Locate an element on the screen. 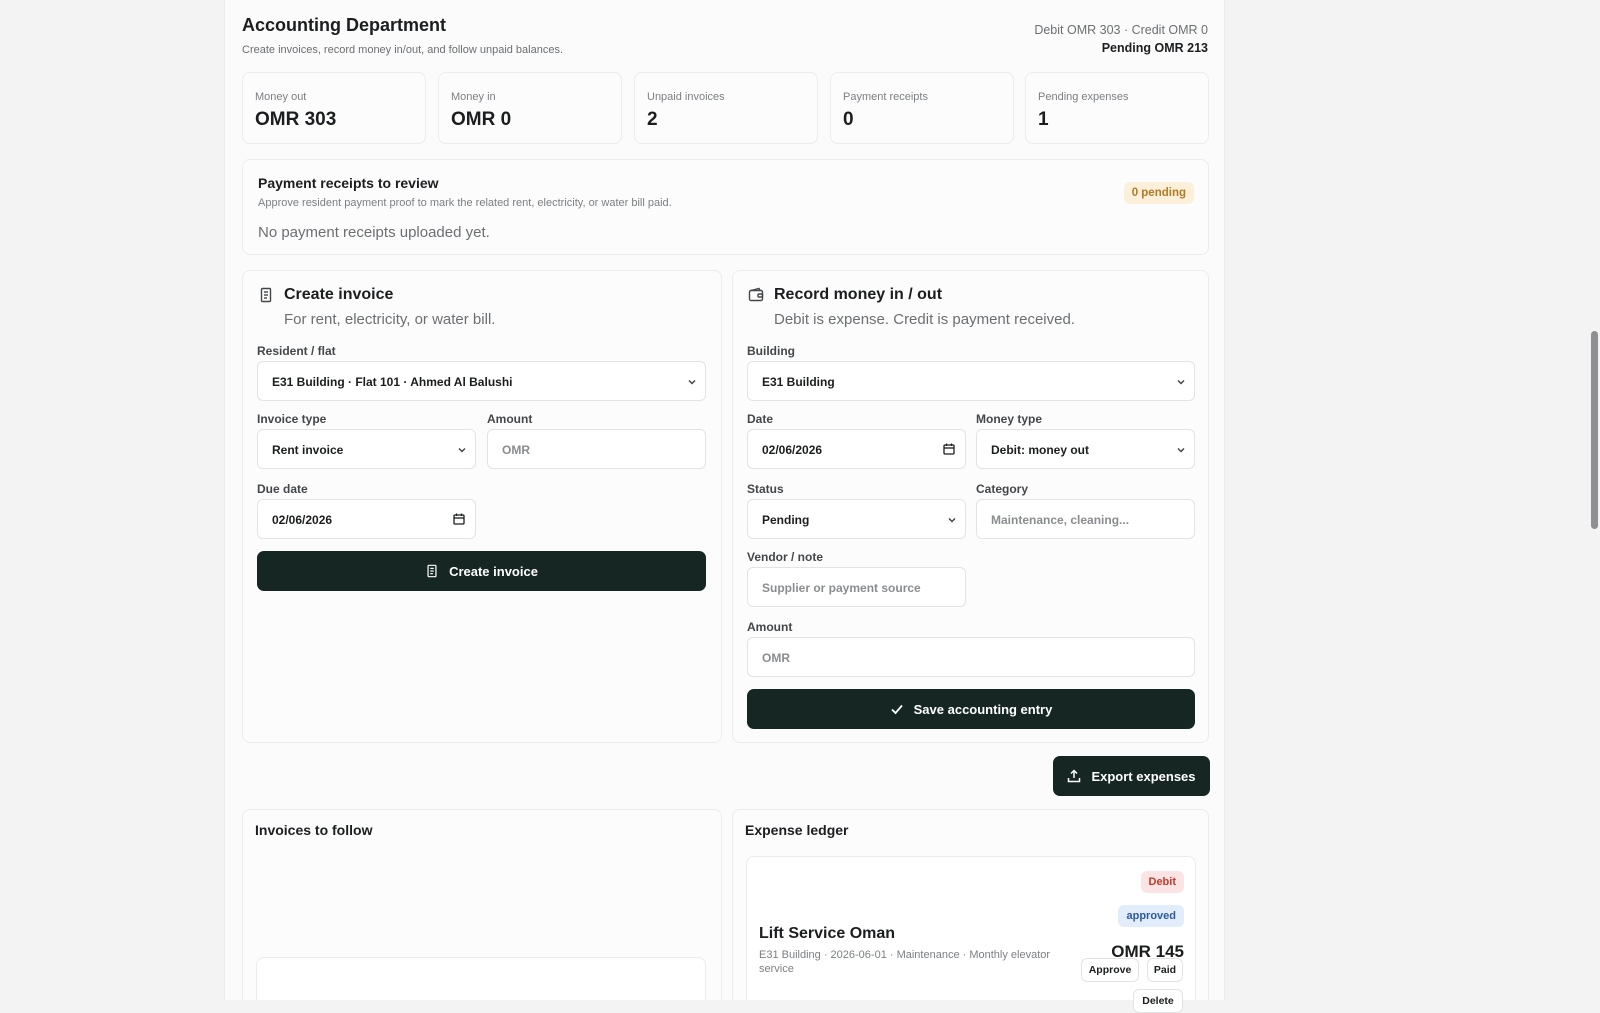 The width and height of the screenshot is (1600, 1013). stat-value: OMR 303 is located at coordinates (296, 119).